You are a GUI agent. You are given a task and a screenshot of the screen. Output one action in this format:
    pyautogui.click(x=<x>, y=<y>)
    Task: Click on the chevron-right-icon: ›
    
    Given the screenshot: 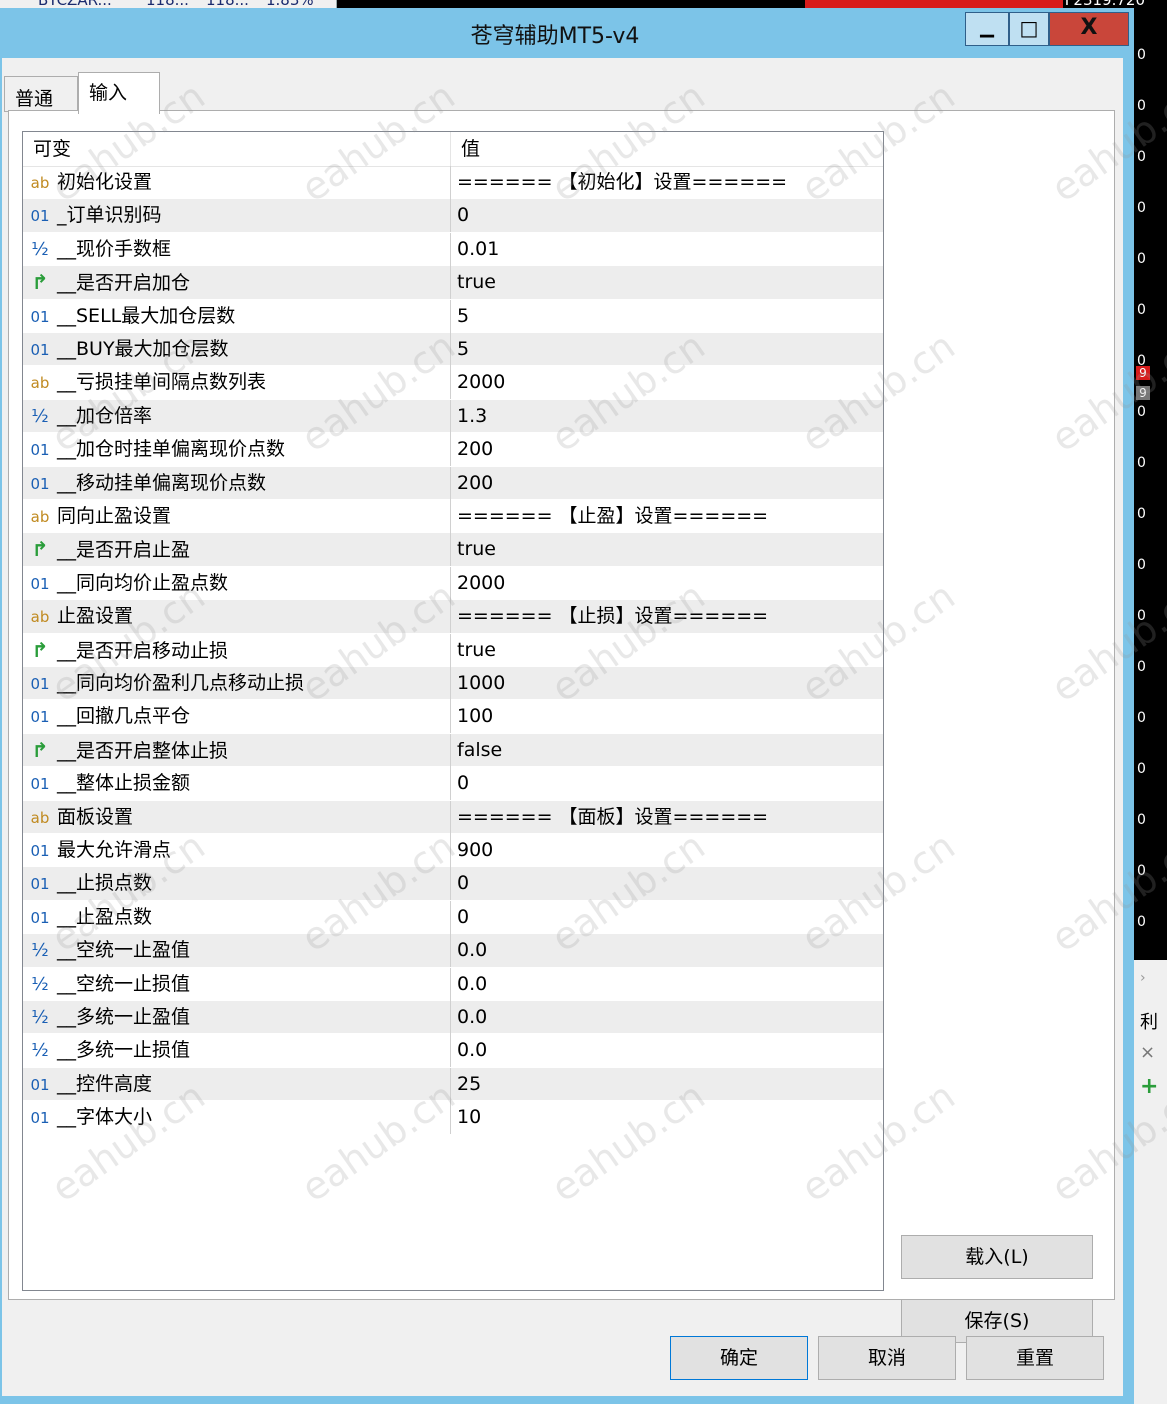 What is the action you would take?
    pyautogui.click(x=1143, y=978)
    